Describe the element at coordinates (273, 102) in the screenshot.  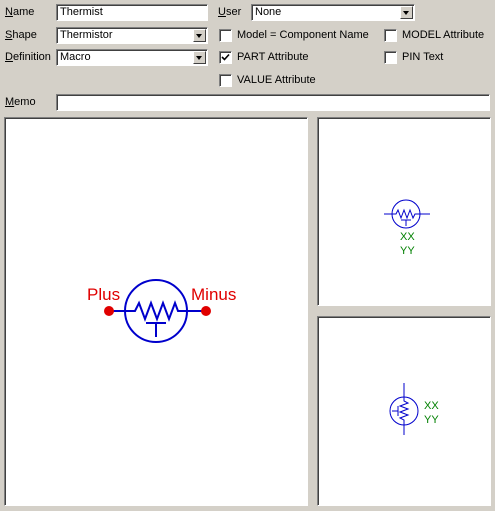
I see `memo-field` at that location.